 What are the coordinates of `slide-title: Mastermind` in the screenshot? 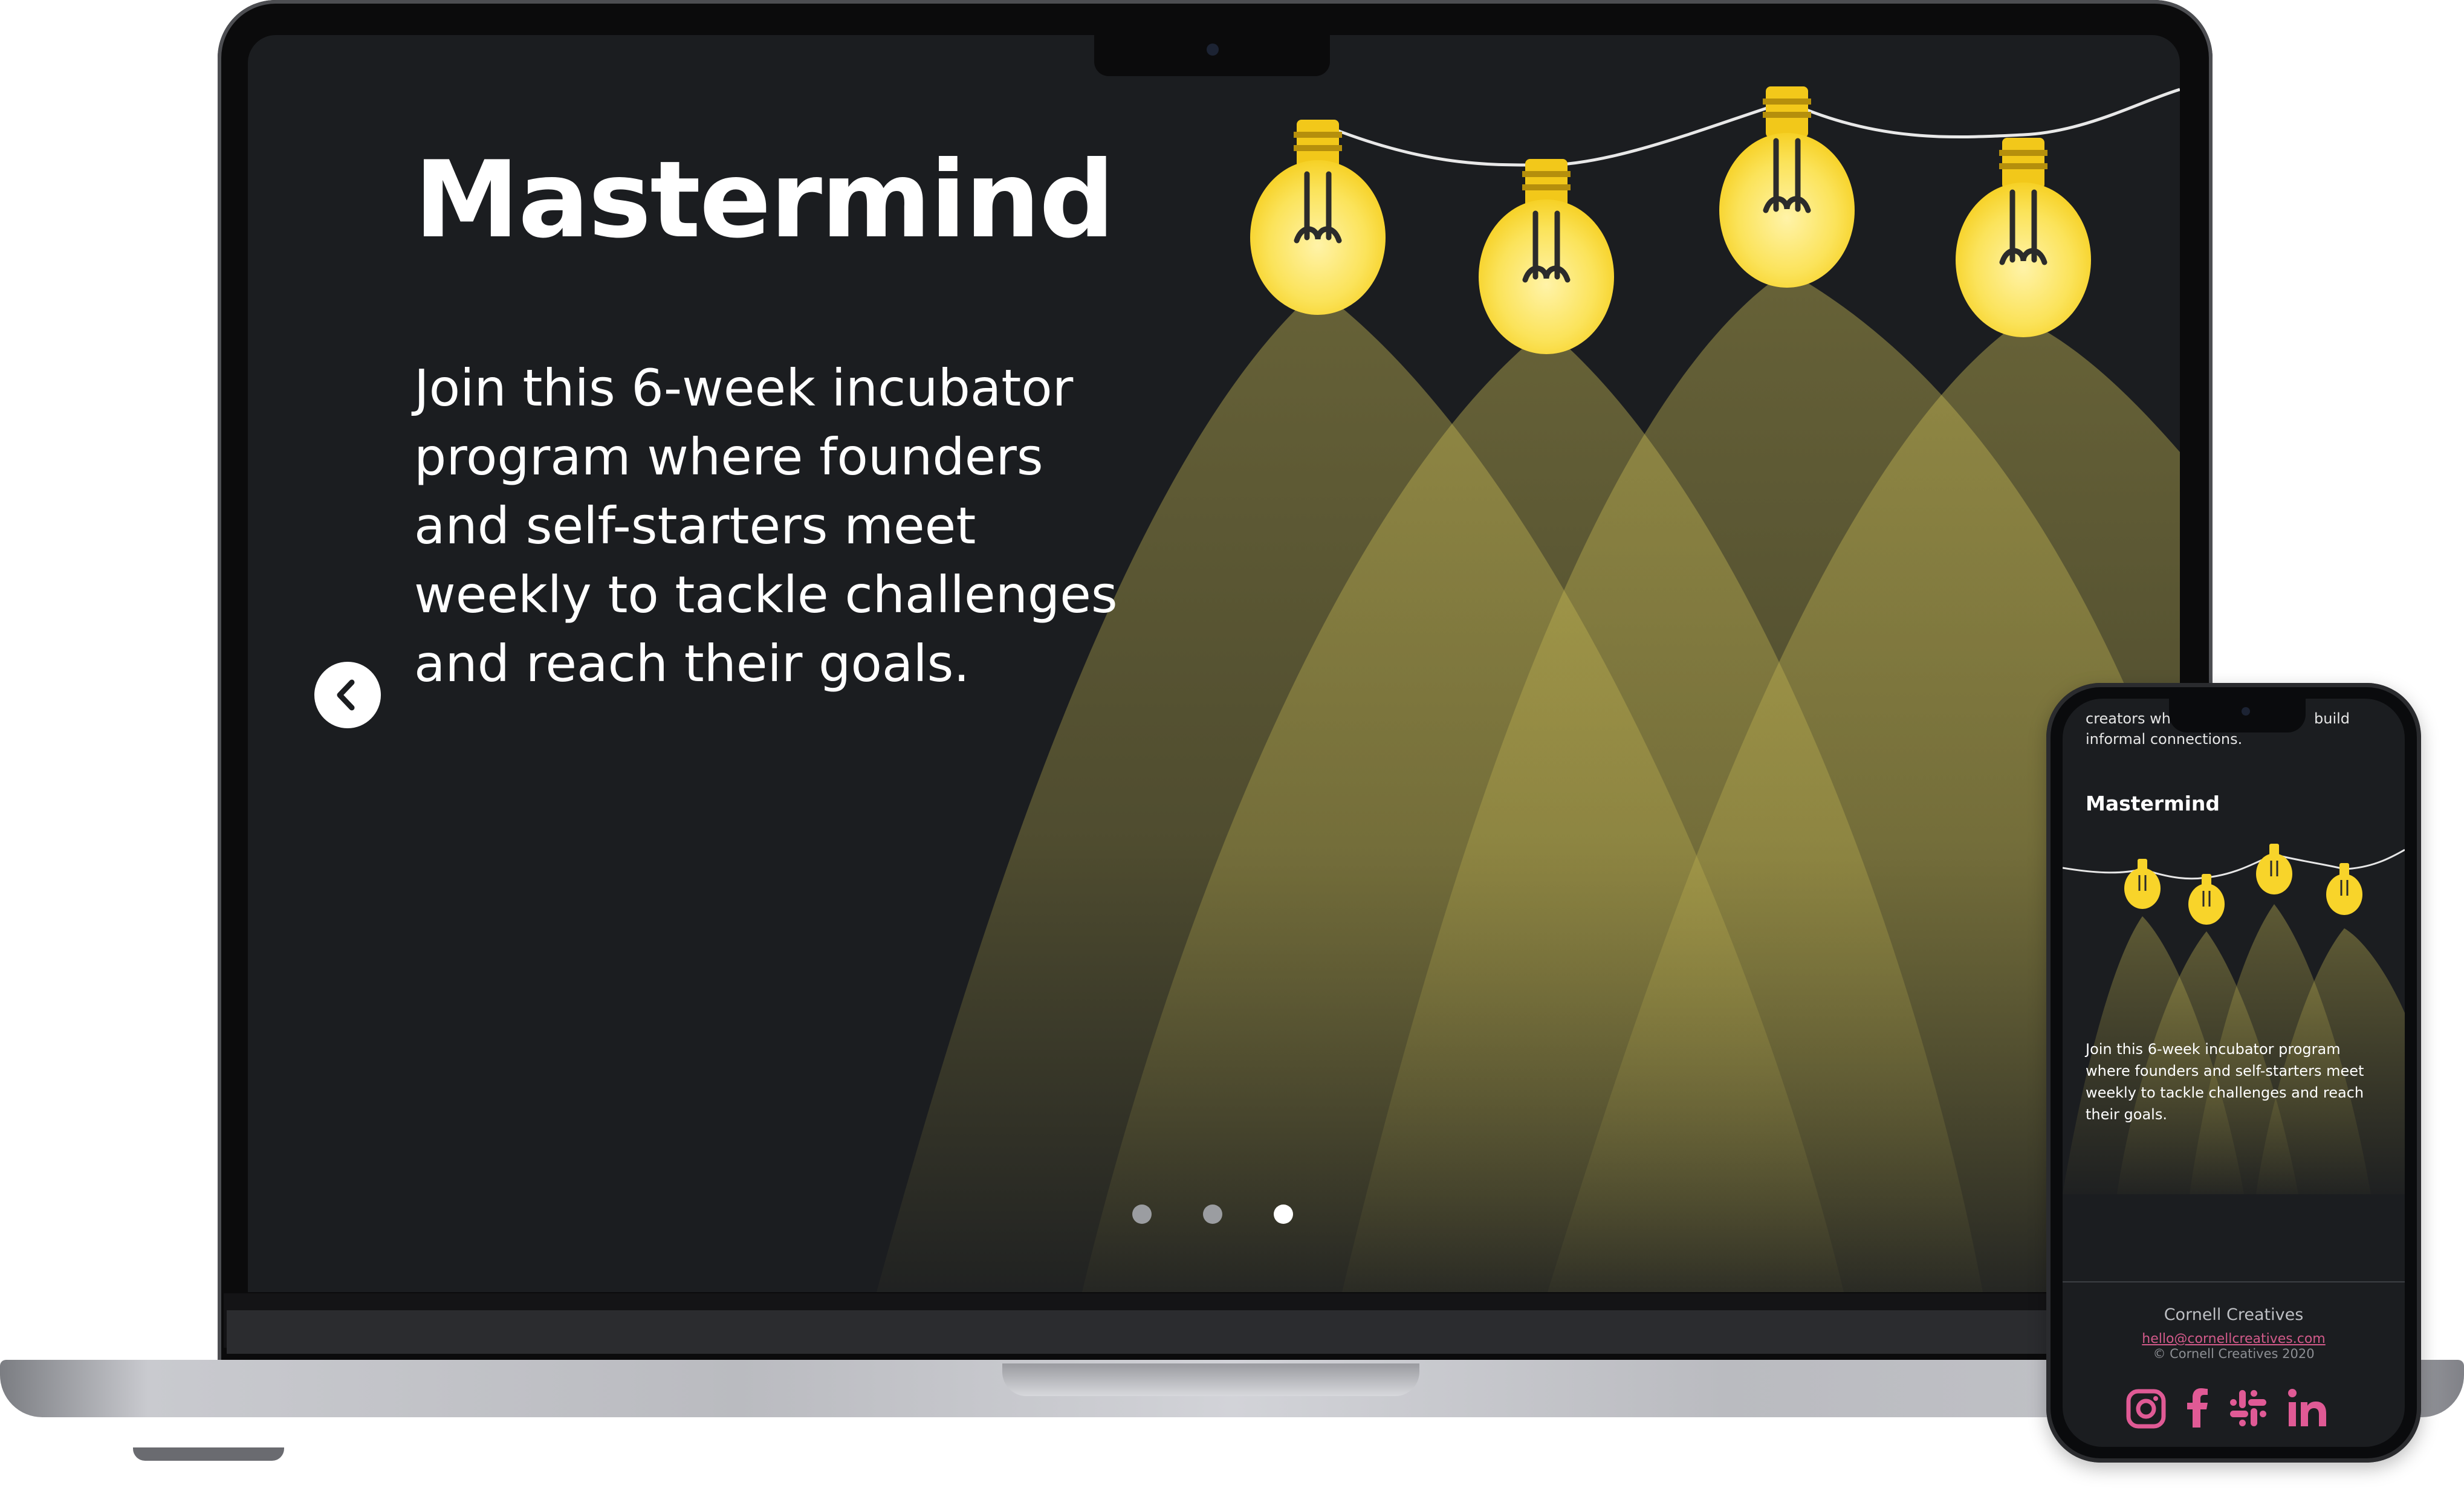 It's located at (765, 200).